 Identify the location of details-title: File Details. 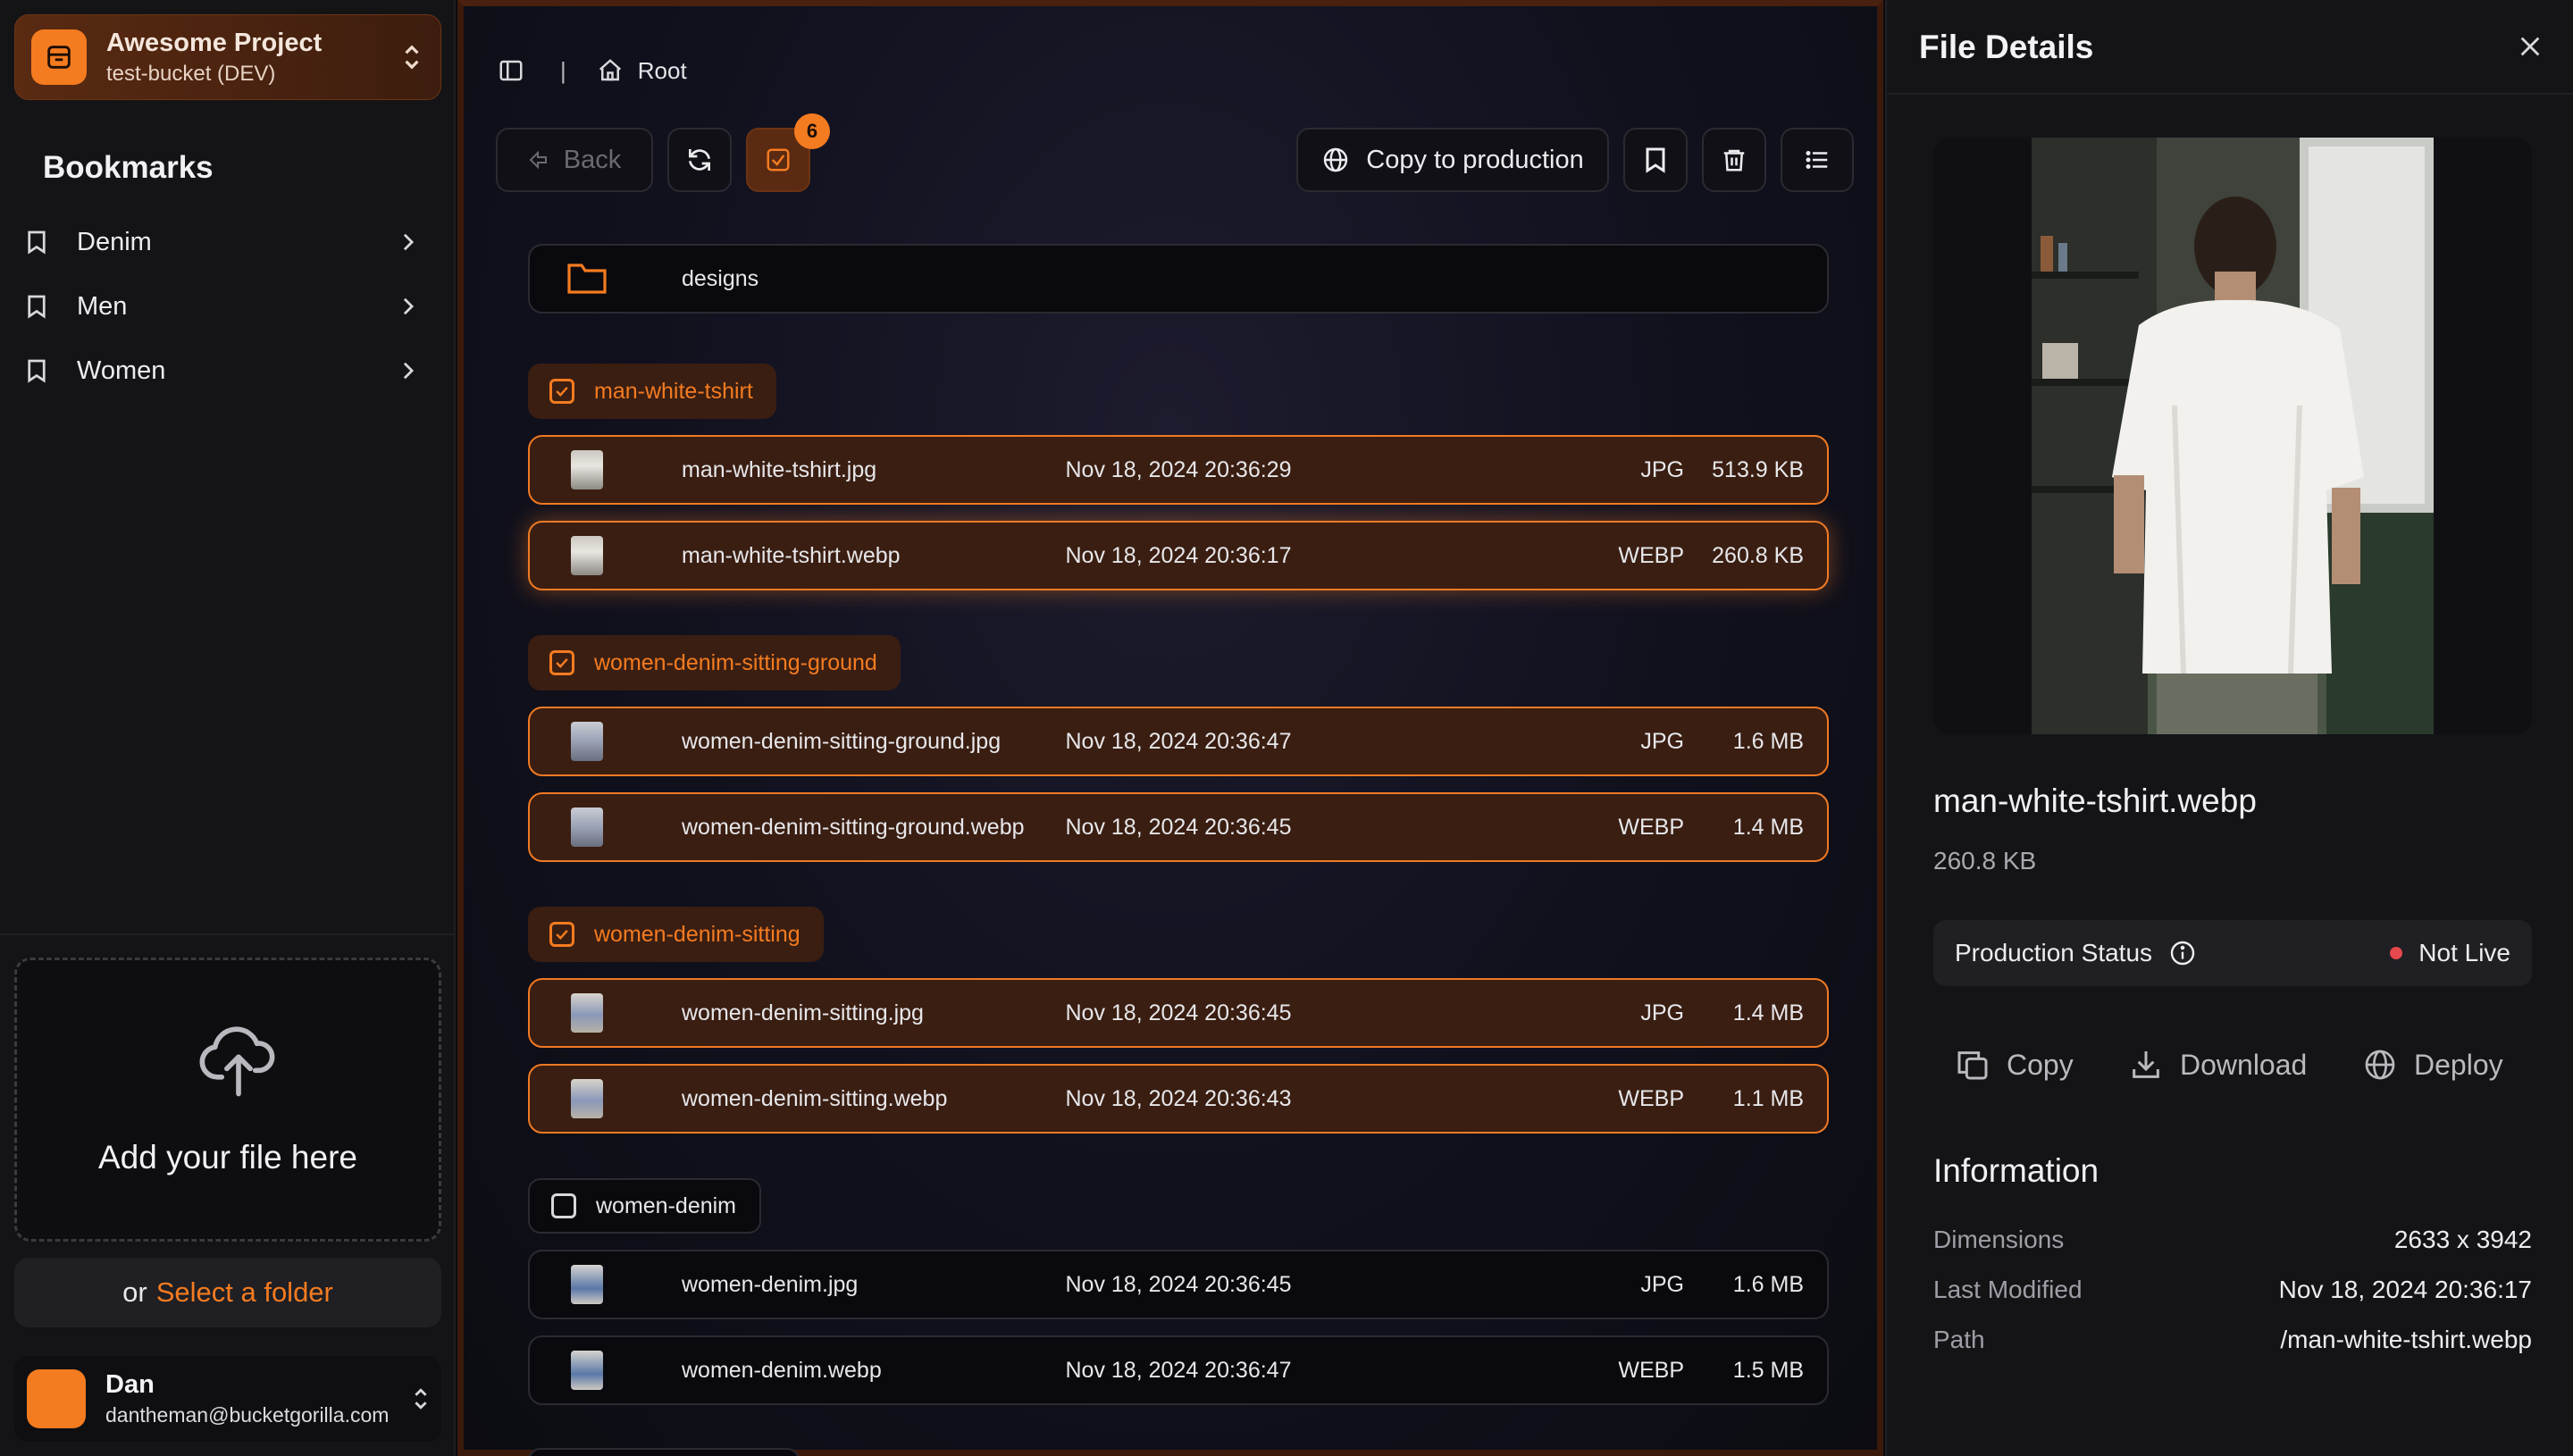
(2006, 47).